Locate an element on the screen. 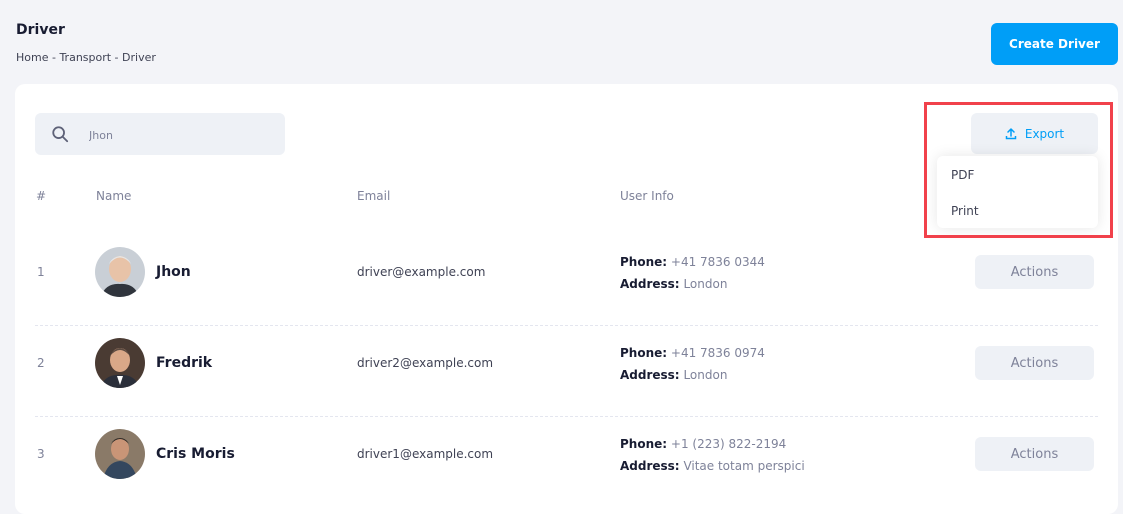 Image resolution: width=1123 pixels, height=514 pixels. search-icon is located at coordinates (60, 134).